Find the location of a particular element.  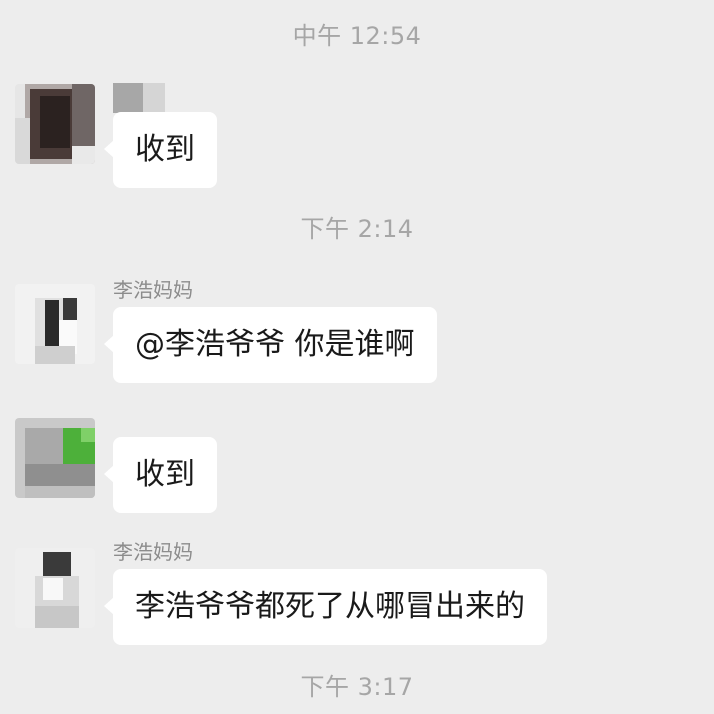

timestamp: 下午 2:14 is located at coordinates (357, 229).